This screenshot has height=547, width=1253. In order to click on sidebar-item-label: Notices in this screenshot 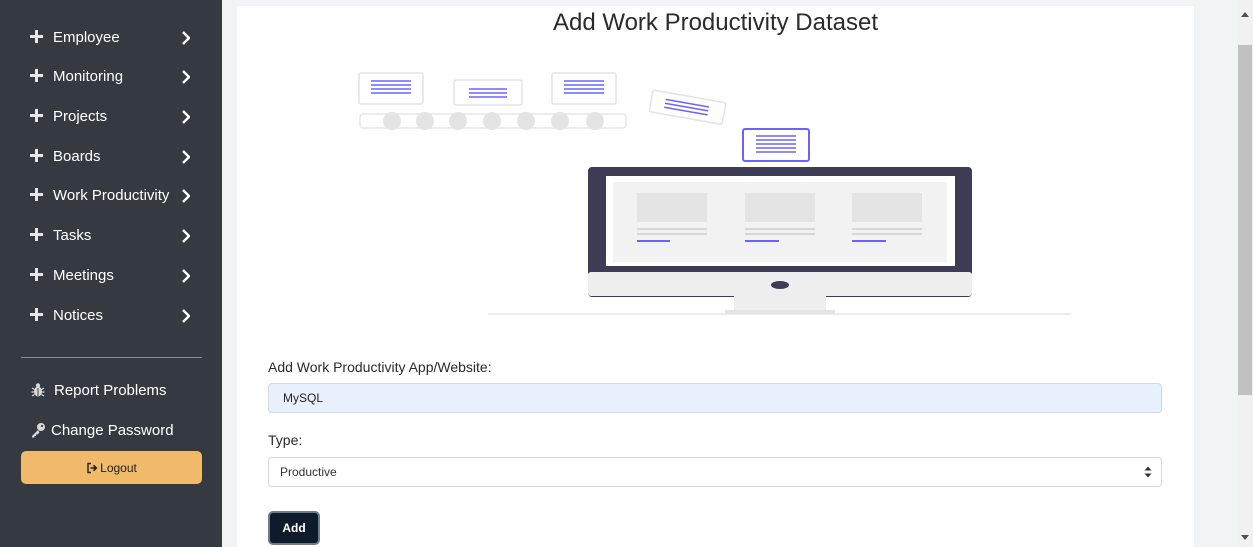, I will do `click(78, 315)`.